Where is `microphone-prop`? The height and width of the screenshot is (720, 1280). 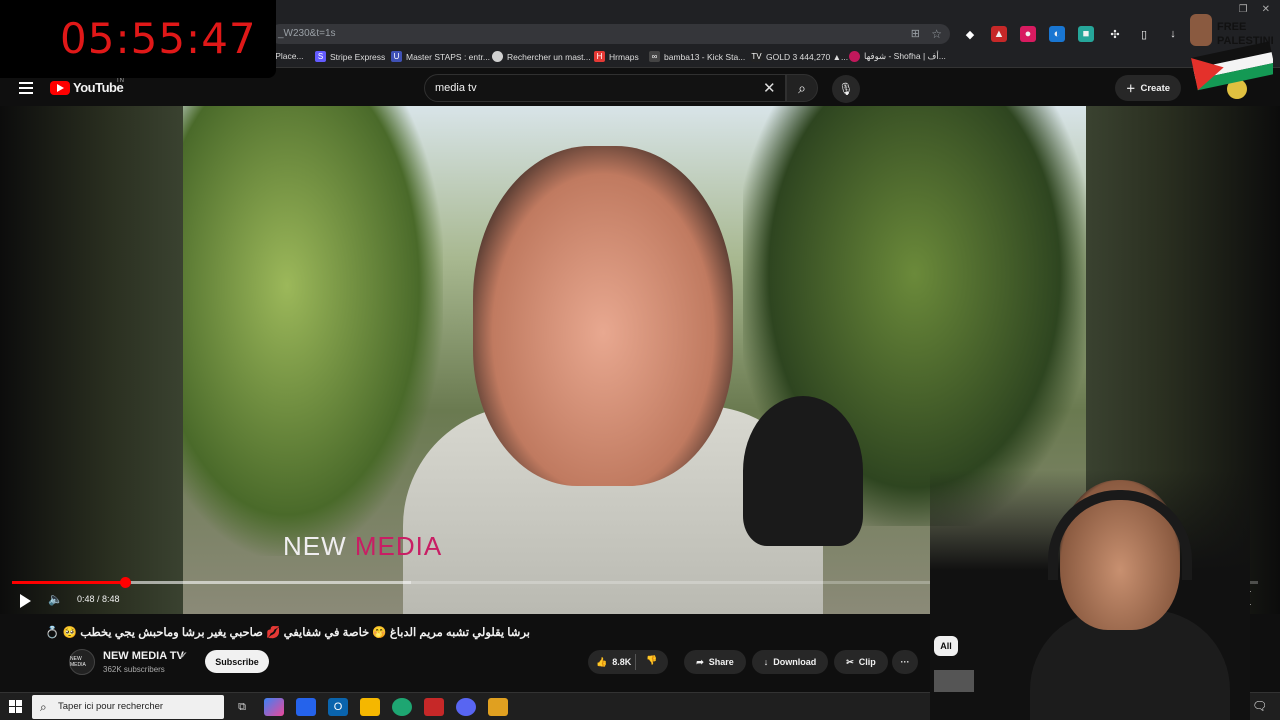 microphone-prop is located at coordinates (803, 471).